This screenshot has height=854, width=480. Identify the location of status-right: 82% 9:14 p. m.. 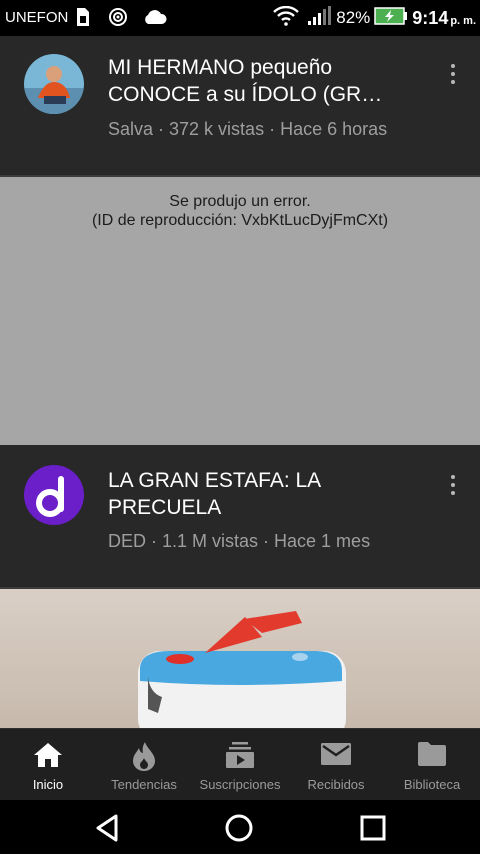
(374, 17).